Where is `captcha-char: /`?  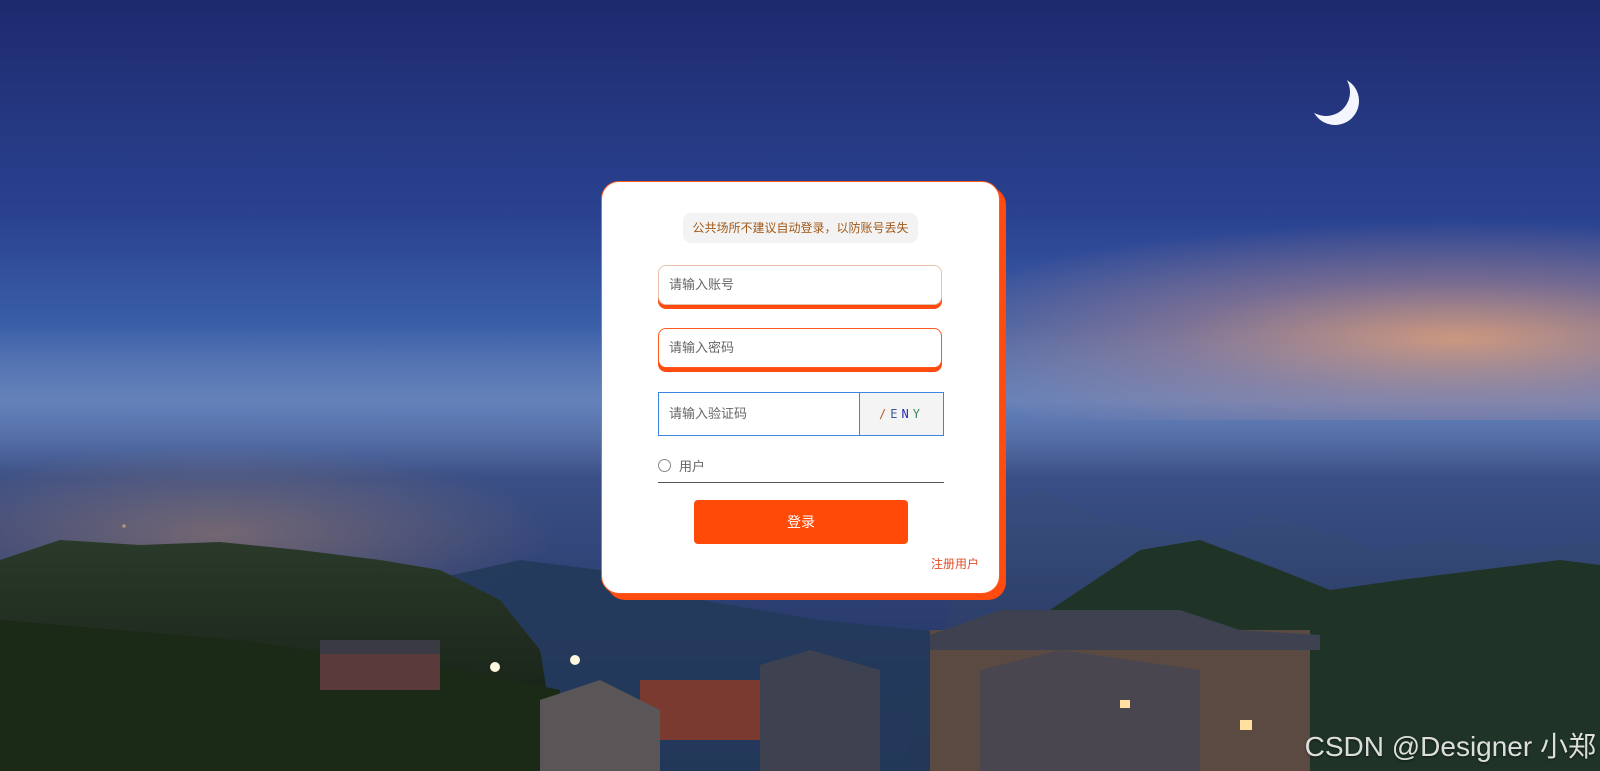
captcha-char: / is located at coordinates (885, 414).